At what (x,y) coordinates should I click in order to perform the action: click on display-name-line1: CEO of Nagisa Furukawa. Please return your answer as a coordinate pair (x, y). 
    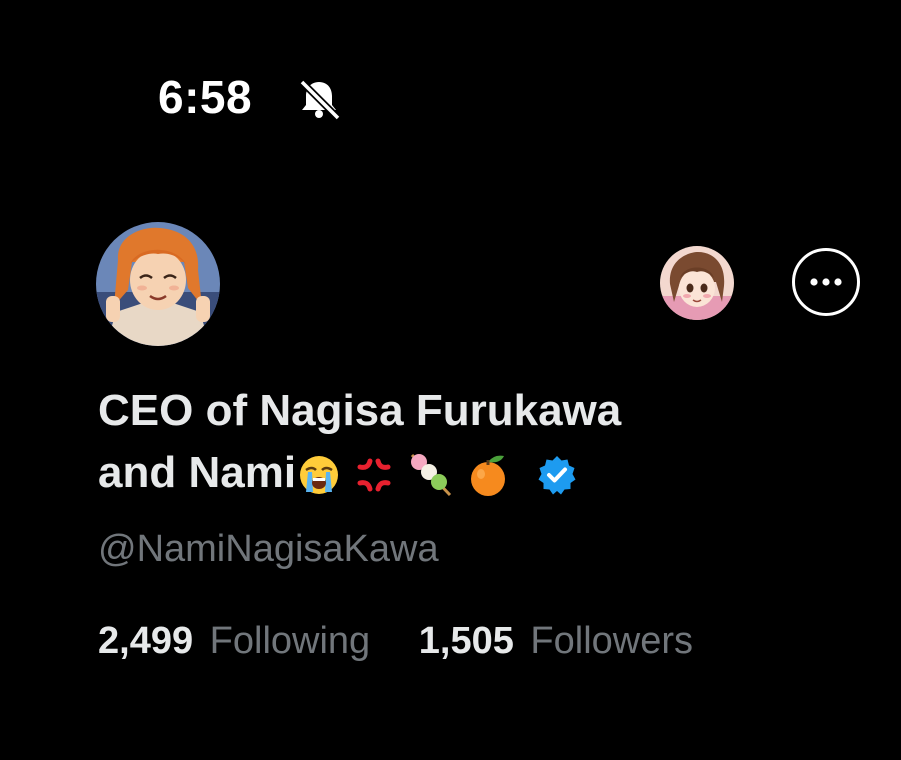
    Looking at the image, I should click on (360, 410).